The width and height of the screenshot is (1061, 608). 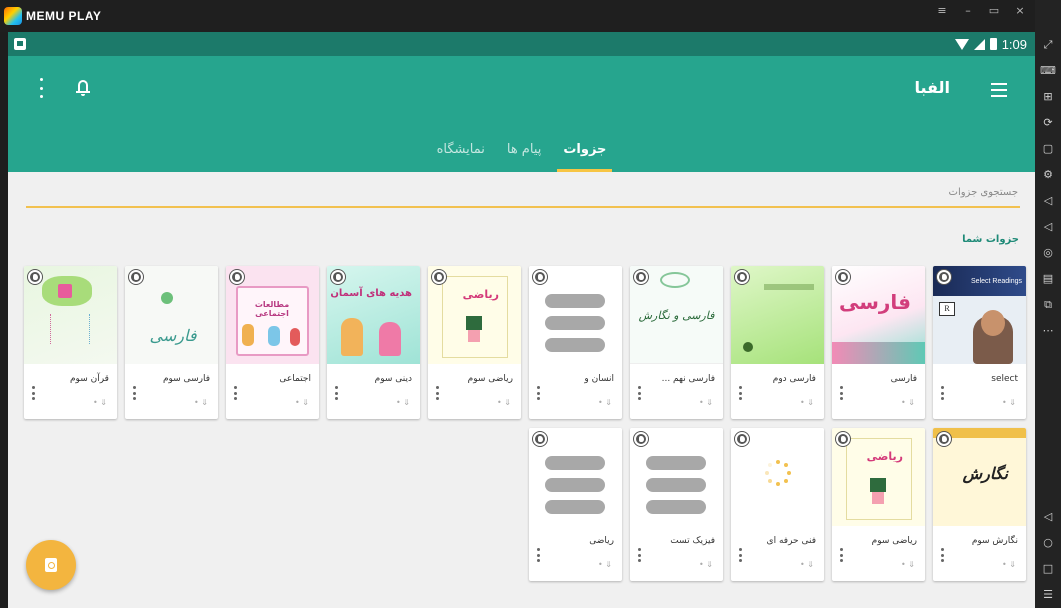 What do you see at coordinates (1048, 331) in the screenshot?
I see `more-icon: ⋯` at bounding box center [1048, 331].